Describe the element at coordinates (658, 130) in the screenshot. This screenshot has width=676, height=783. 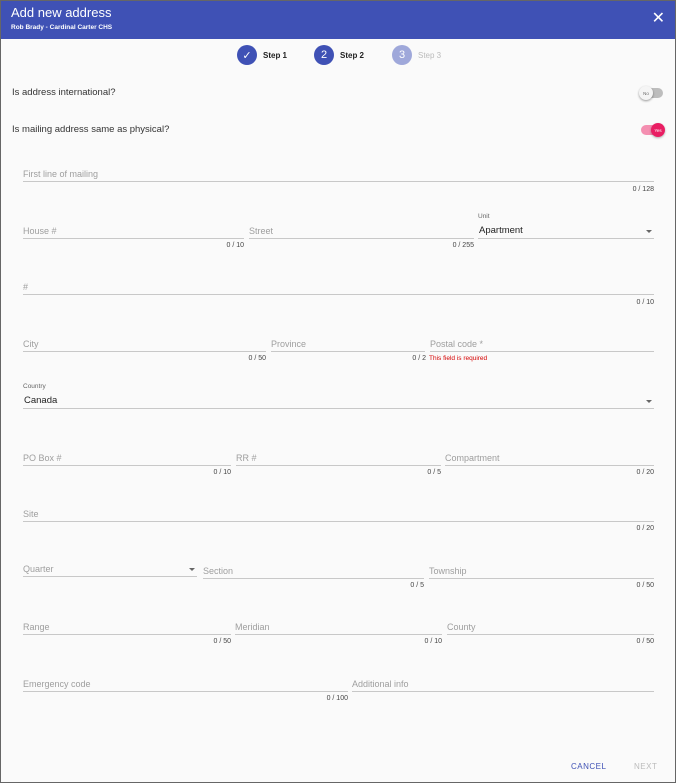
I see `same-as-physical-toggle-knob: Yes` at that location.